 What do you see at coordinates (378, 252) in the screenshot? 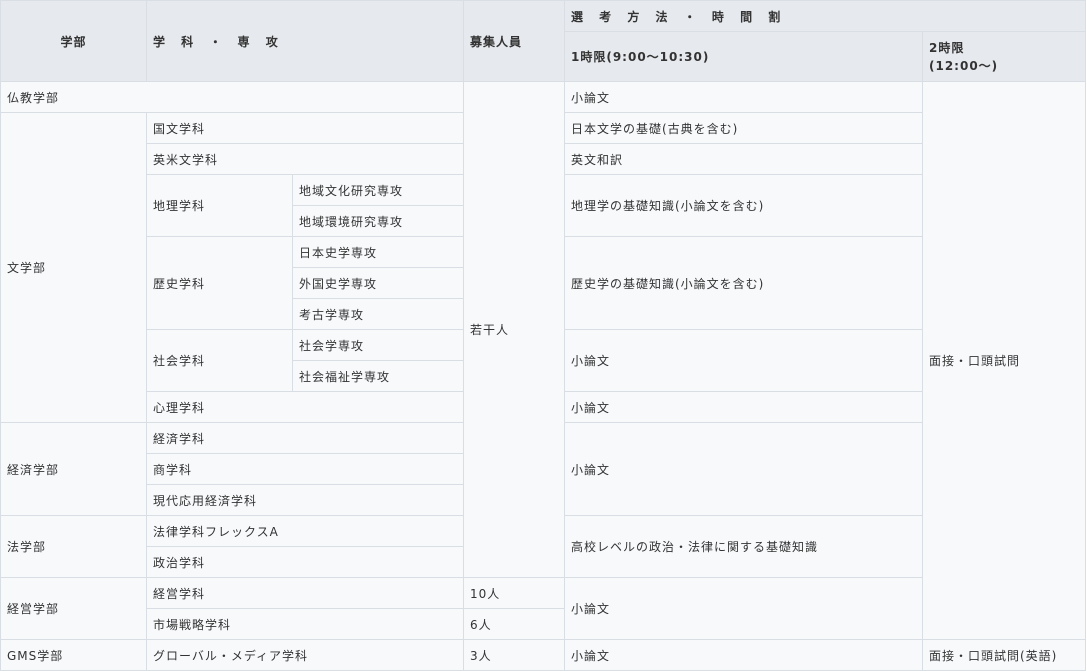
I see `major-cell: 日本史学専攻` at bounding box center [378, 252].